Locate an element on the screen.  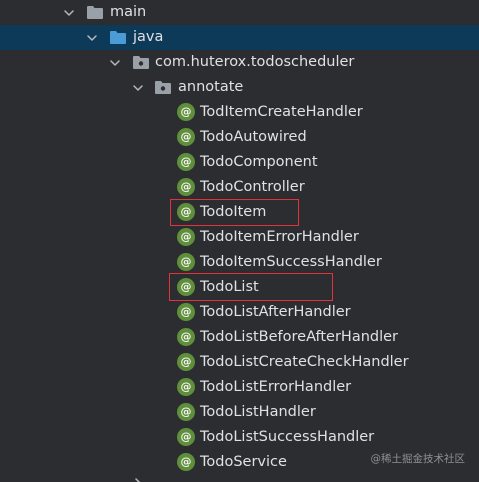
tree-node-package-root: com.huterox.todoscheduler is located at coordinates (239, 62).